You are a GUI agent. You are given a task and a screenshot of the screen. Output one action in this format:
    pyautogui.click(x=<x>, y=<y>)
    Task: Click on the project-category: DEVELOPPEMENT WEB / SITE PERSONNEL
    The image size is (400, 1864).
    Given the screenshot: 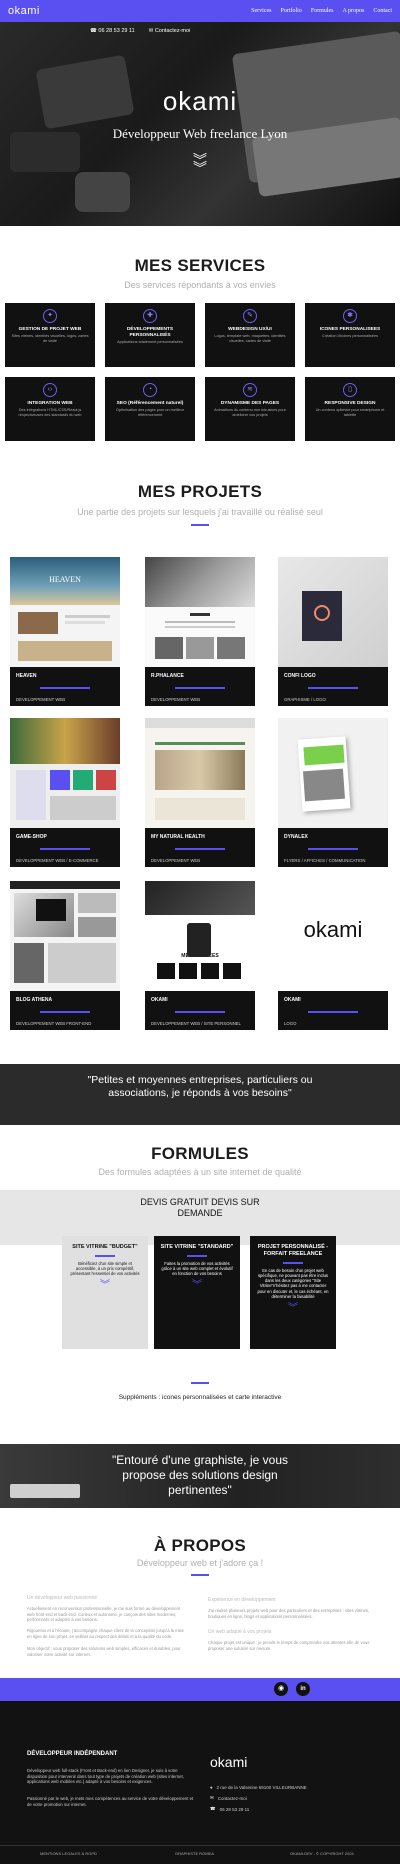 What is the action you would take?
    pyautogui.click(x=196, y=1023)
    